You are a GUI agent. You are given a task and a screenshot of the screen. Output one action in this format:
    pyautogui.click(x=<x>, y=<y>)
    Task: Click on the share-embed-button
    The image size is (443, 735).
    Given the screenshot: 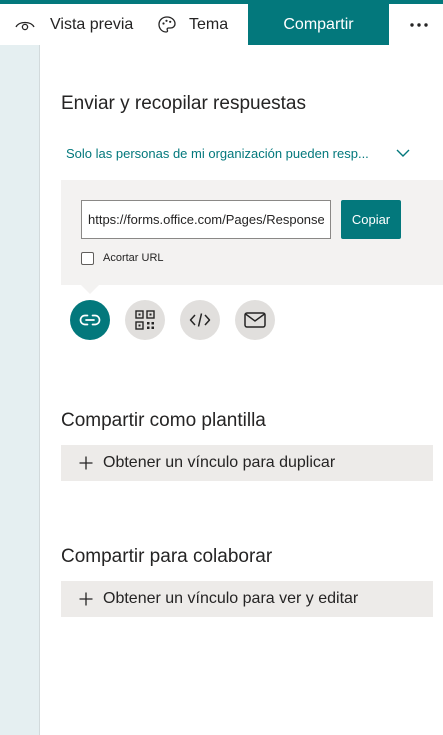 What is the action you would take?
    pyautogui.click(x=200, y=320)
    